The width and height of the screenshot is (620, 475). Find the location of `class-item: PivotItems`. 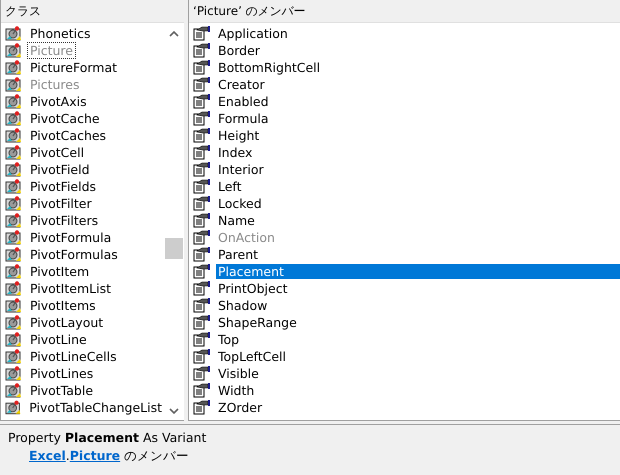

class-item: PivotItems is located at coordinates (63, 305).